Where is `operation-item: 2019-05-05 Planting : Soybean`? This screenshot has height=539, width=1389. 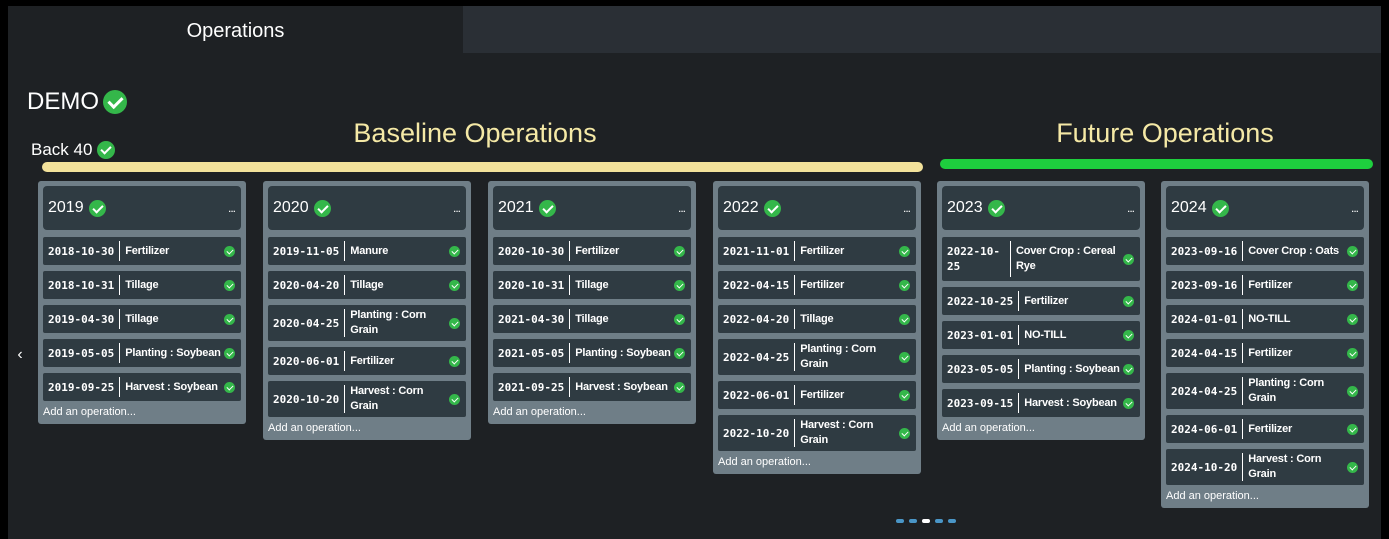 operation-item: 2019-05-05 Planting : Soybean is located at coordinates (142, 353).